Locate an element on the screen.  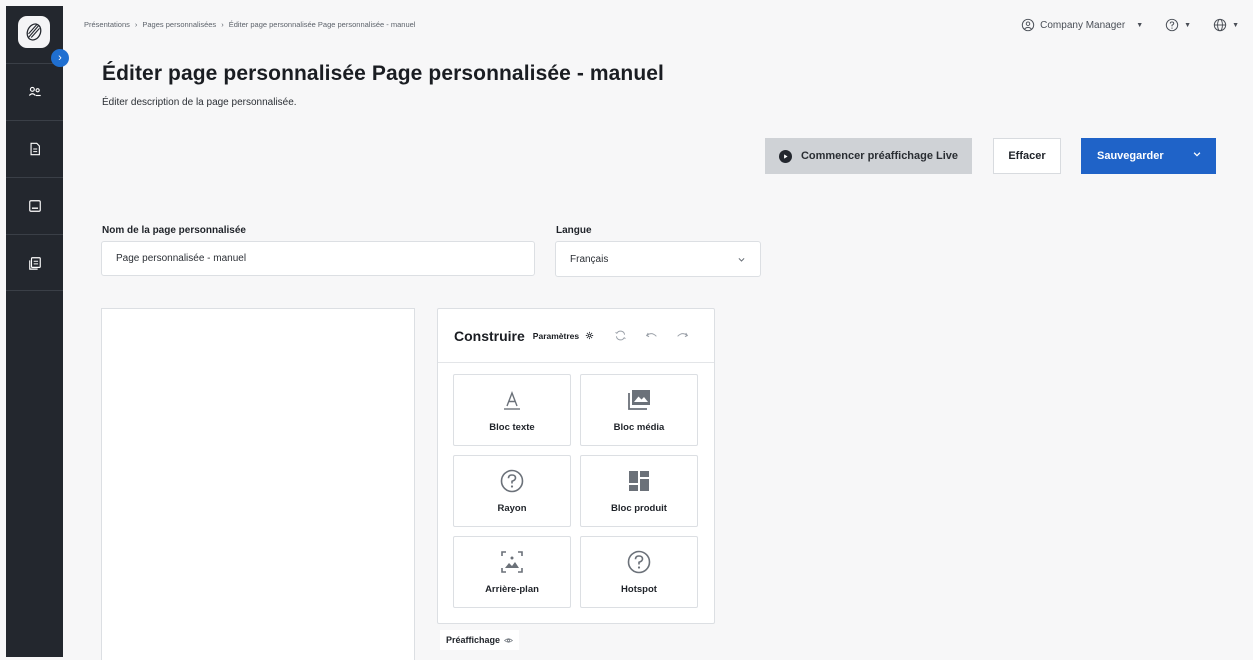
chevron-right-icon: › is located at coordinates (60, 58).